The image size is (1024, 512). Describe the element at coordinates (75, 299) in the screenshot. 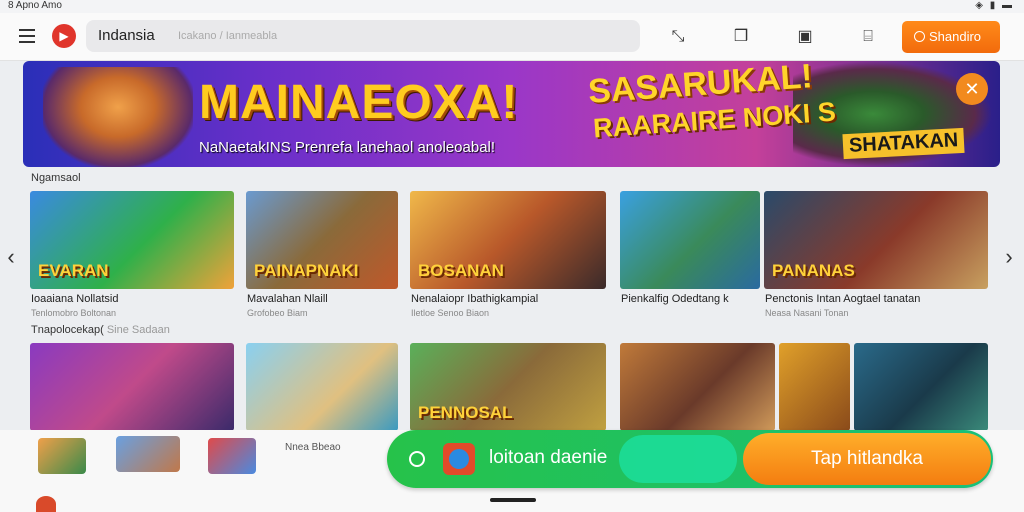

I see `card-title: Ioaaiana Nollatsid` at that location.